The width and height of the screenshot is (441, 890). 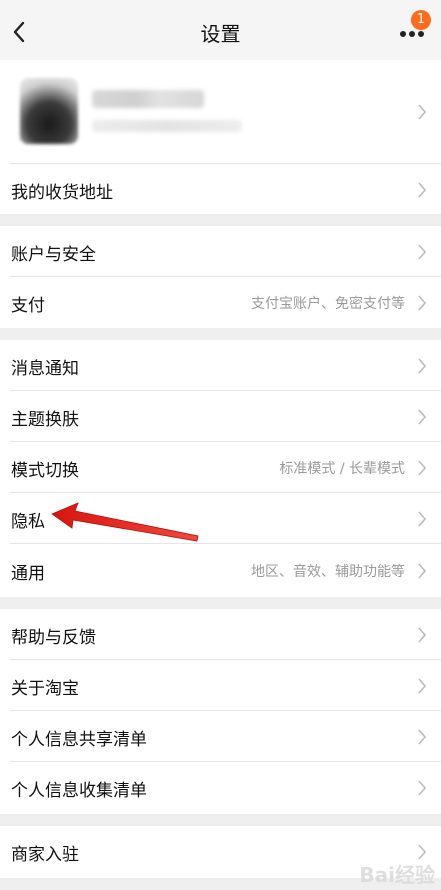 I want to click on payment-row: 支付 支付宝账户、免密支付等, so click(x=220, y=302).